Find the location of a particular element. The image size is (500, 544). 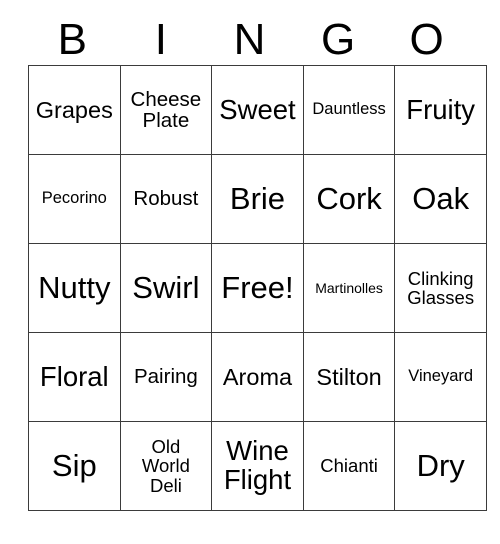

bingo-cell: Cork is located at coordinates (349, 199).